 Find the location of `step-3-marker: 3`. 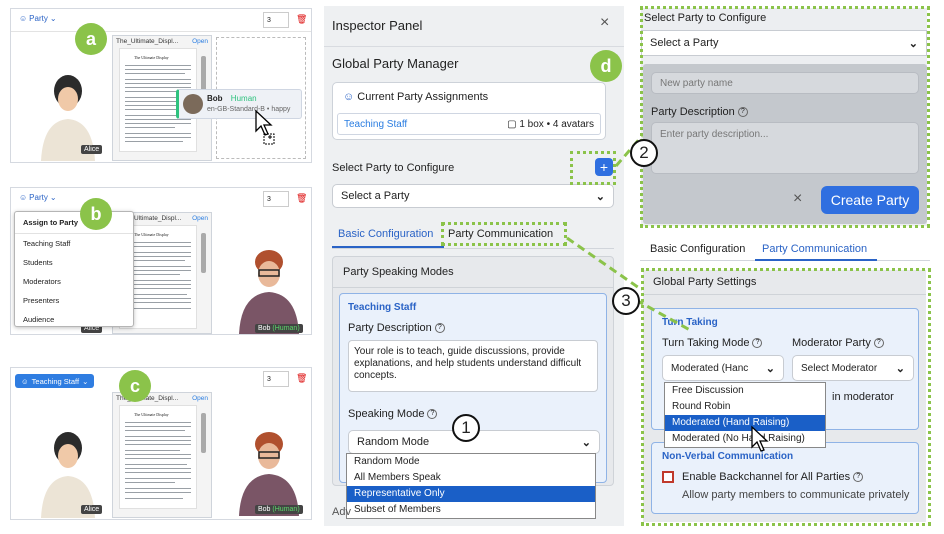

step-3-marker: 3 is located at coordinates (626, 301).